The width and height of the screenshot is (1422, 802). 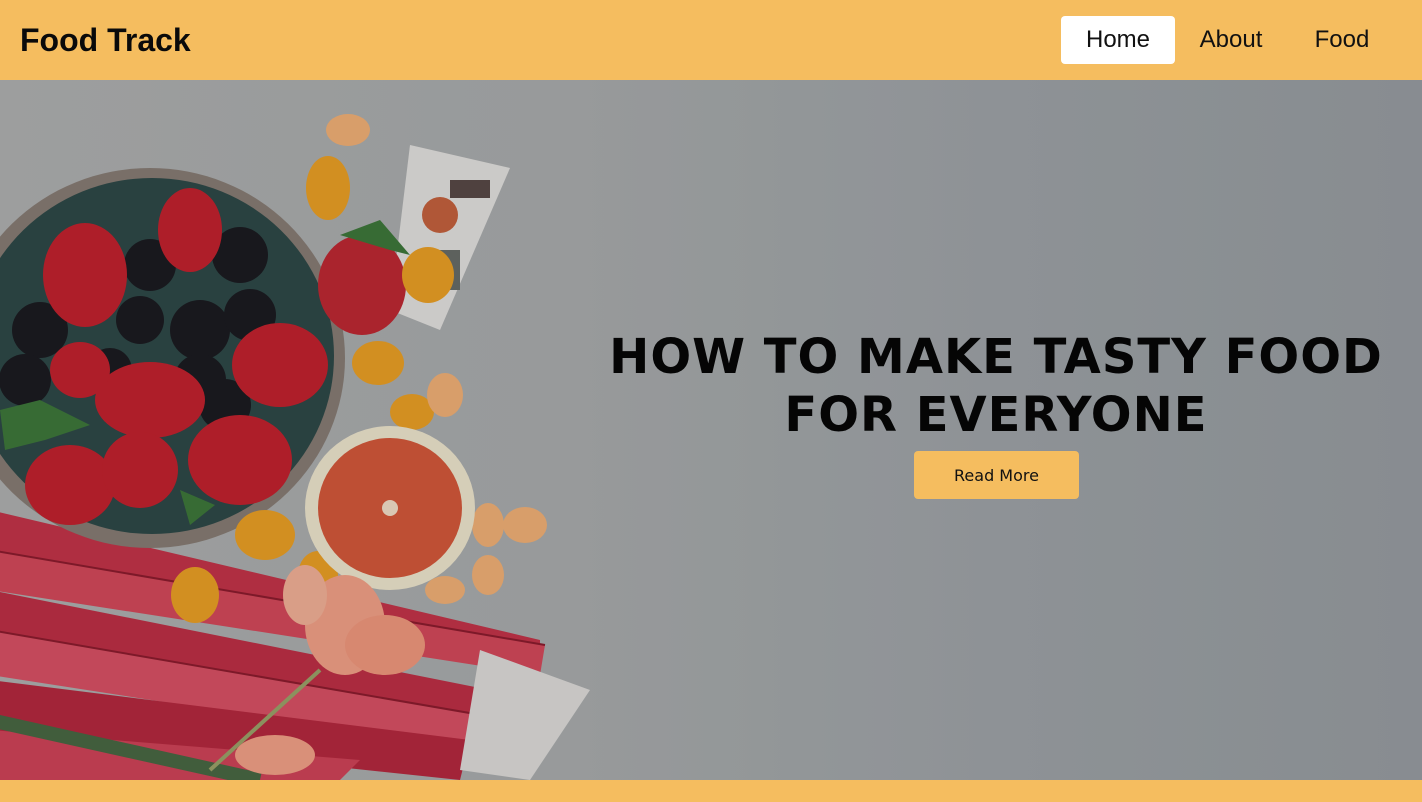 What do you see at coordinates (711, 40) in the screenshot?
I see `navbar: Food Track Home About Food` at bounding box center [711, 40].